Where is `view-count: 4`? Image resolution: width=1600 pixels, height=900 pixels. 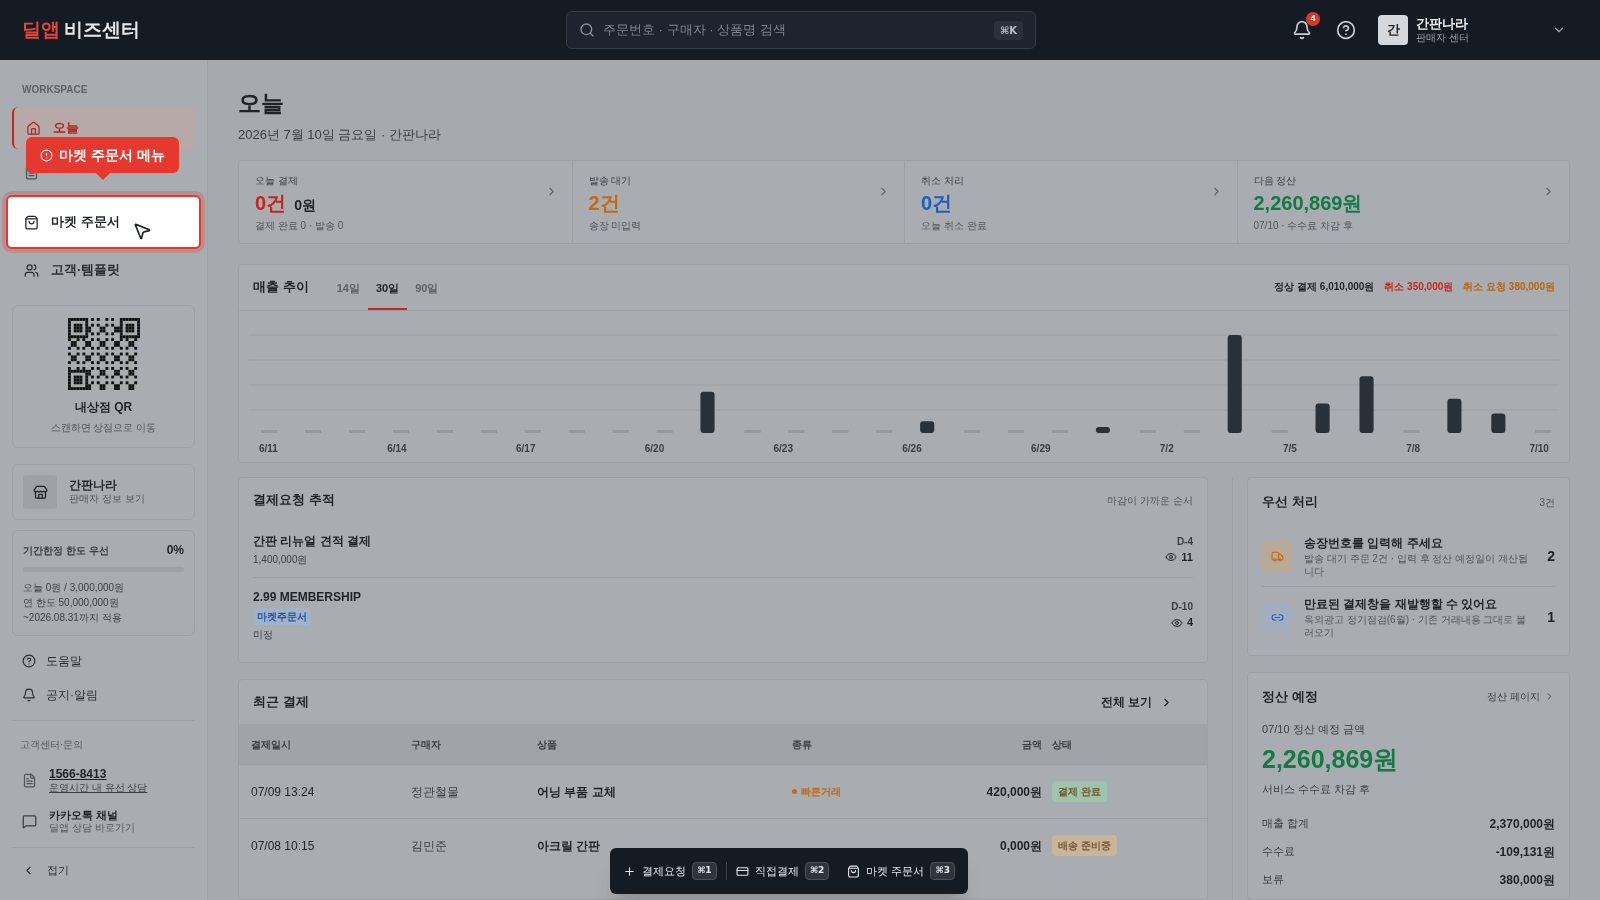
view-count: 4 is located at coordinates (1189, 623).